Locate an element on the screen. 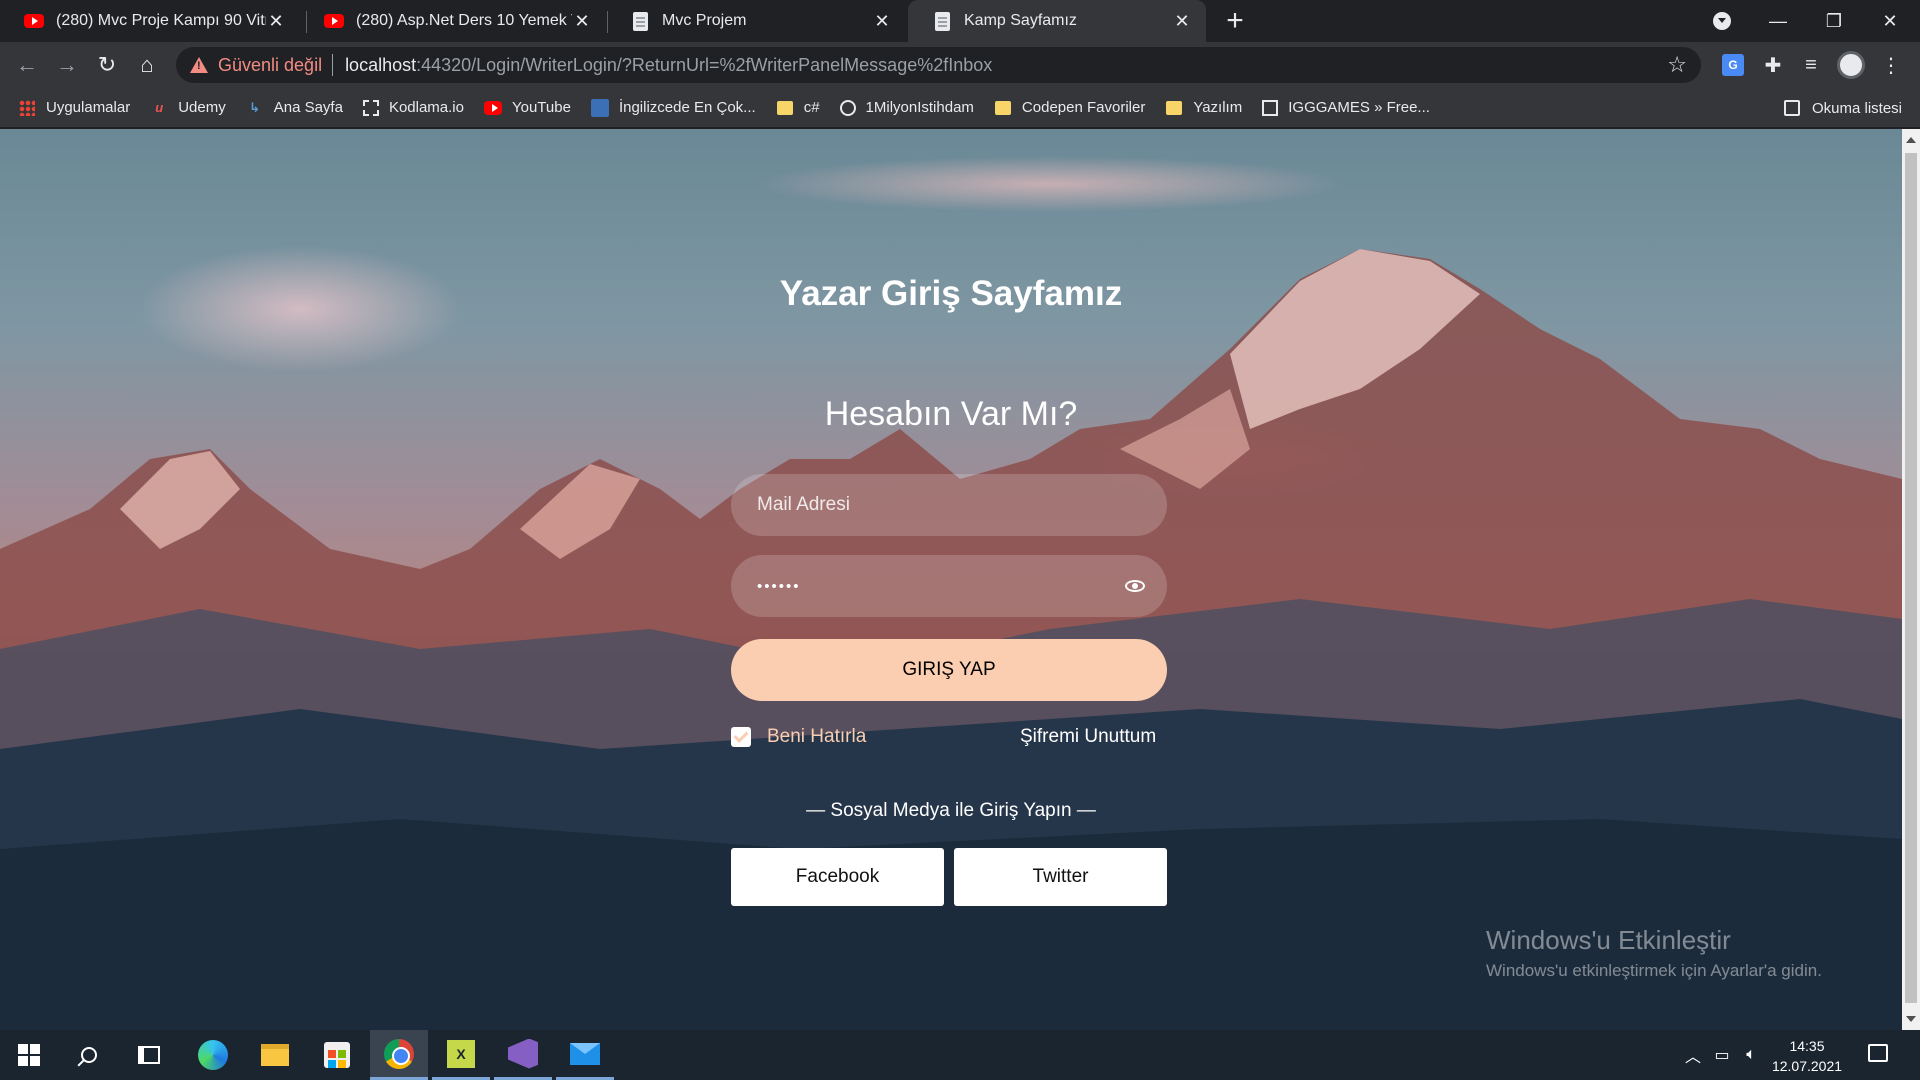 This screenshot has height=1080, width=1920. scroll-down-arrow-icon is located at coordinates (1911, 1019).